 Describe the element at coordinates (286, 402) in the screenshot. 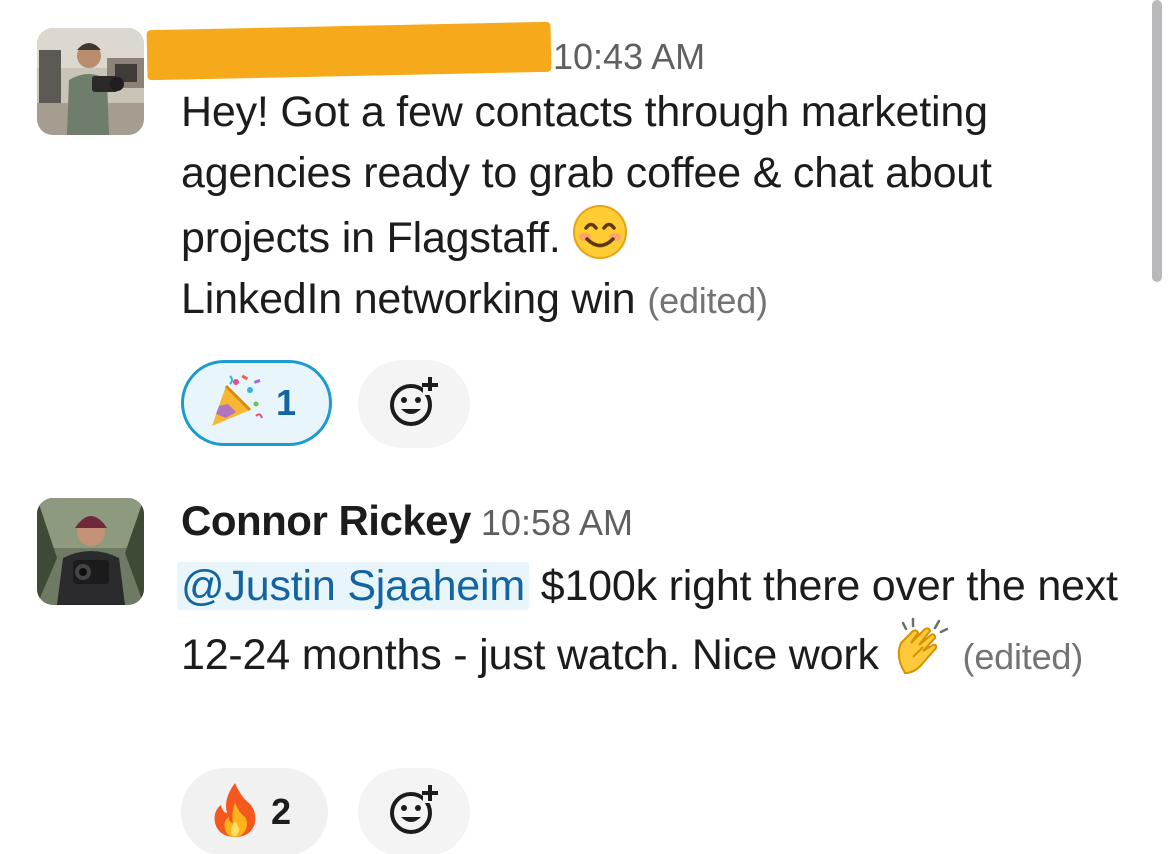

I see `reaction-count: 1` at that location.